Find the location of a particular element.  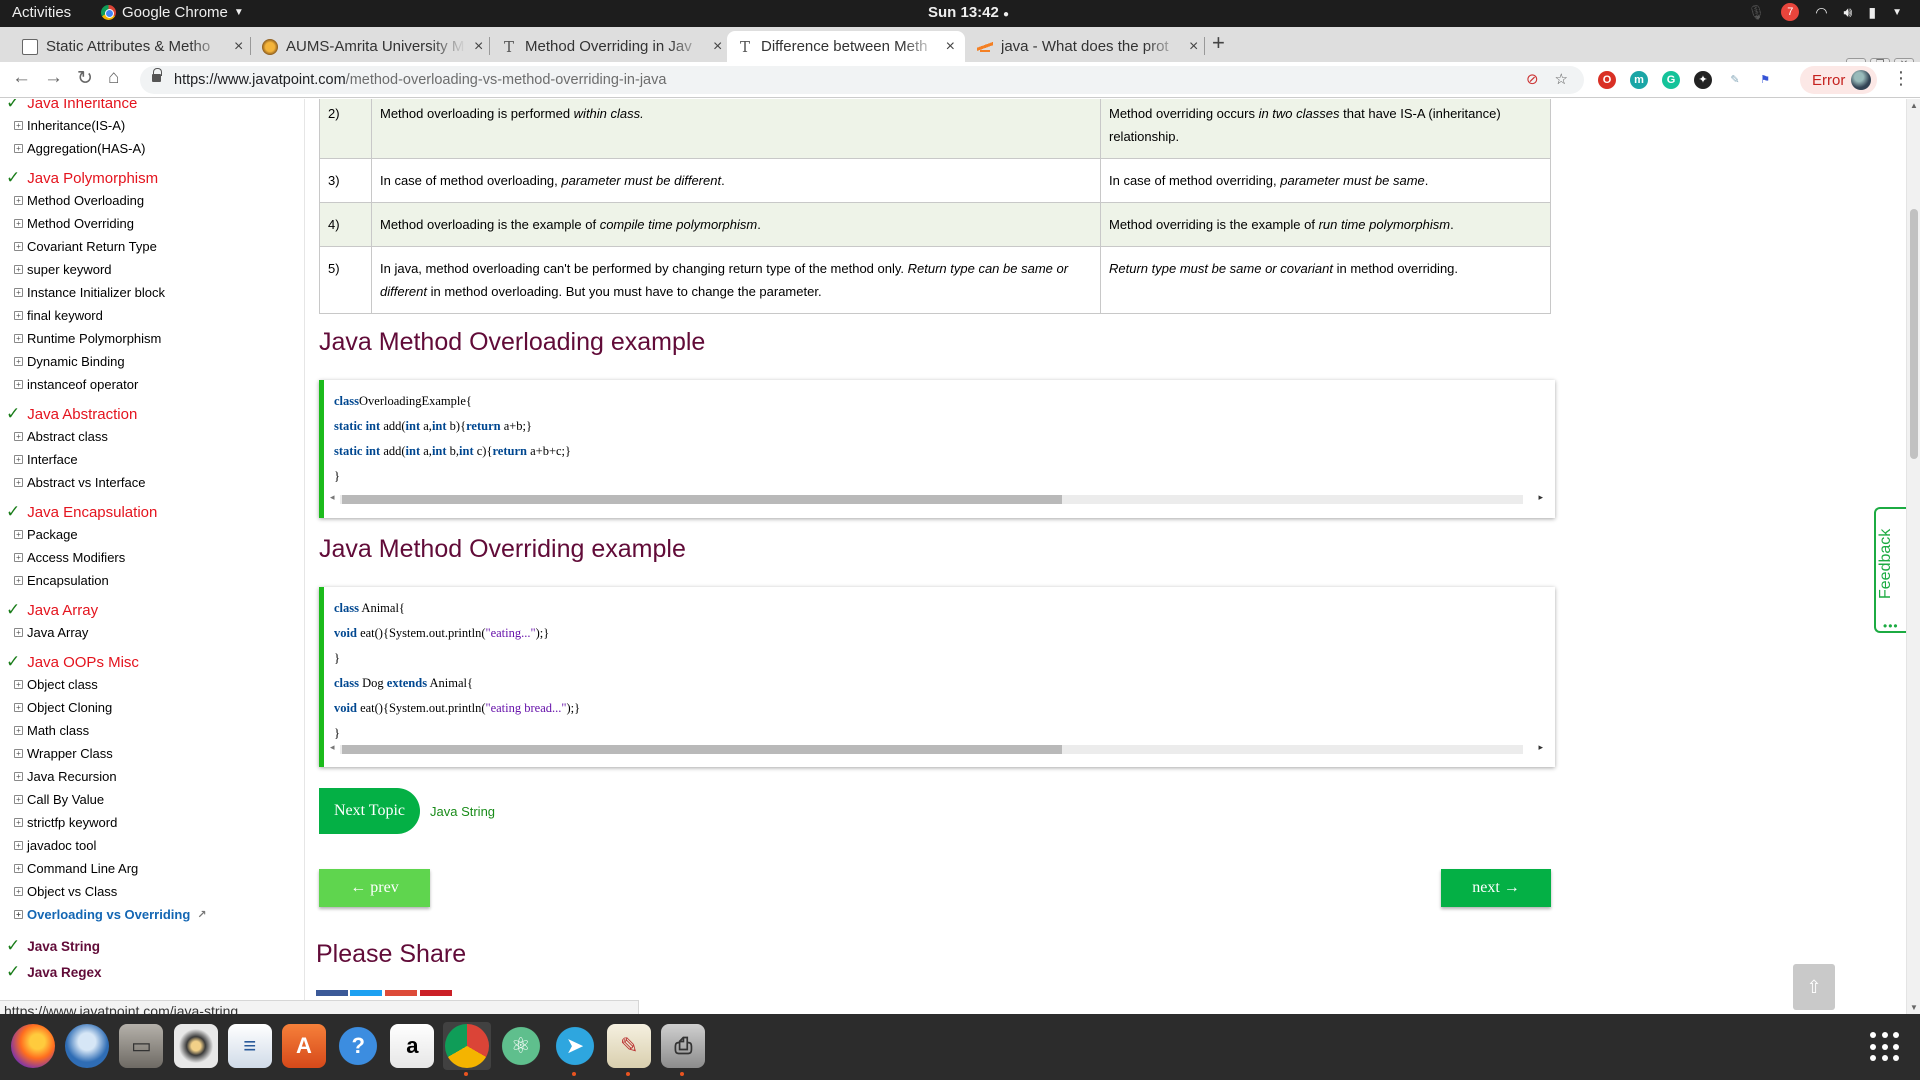

sidebar-item: + Instance Initializer block is located at coordinates (89, 292).